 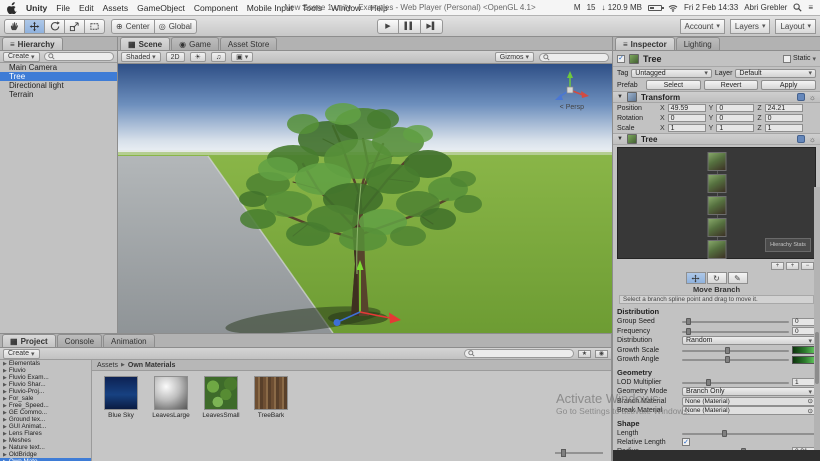 What do you see at coordinates (45, 370) in the screenshot?
I see `folder-item: ▶ Fluvio` at bounding box center [45, 370].